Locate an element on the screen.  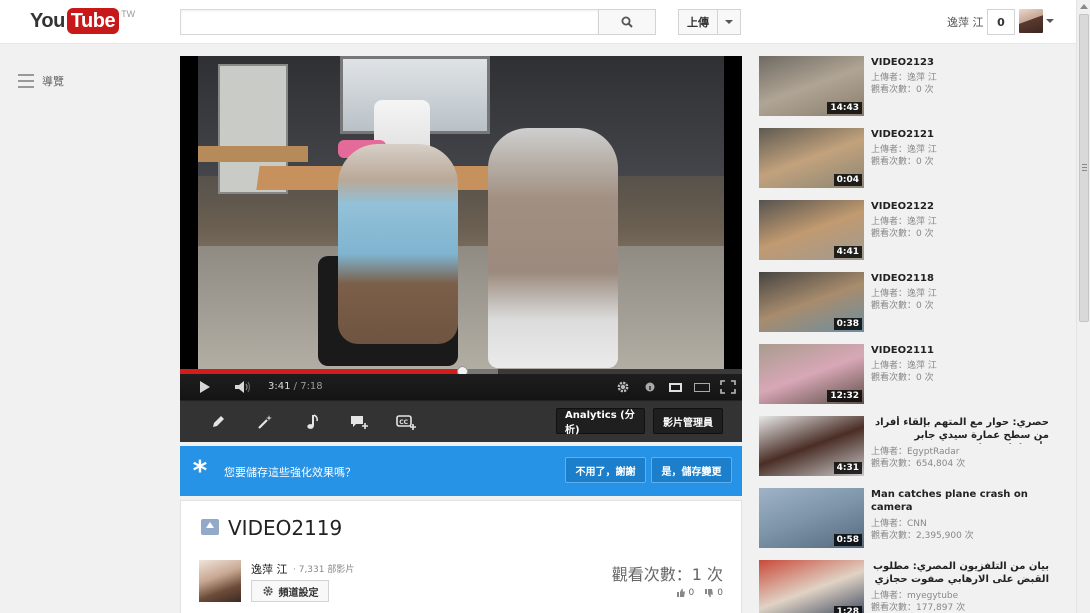
video-manager-button: 影片管理員 is located at coordinates (688, 421).